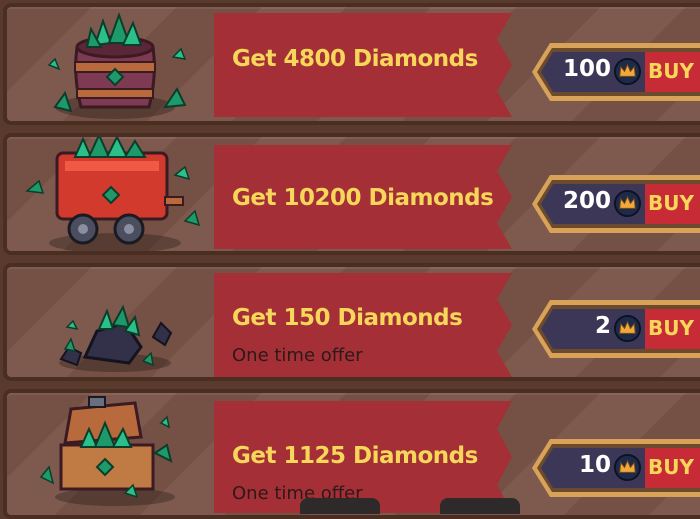  I want to click on buy-button: 200 BUY, so click(616, 204).